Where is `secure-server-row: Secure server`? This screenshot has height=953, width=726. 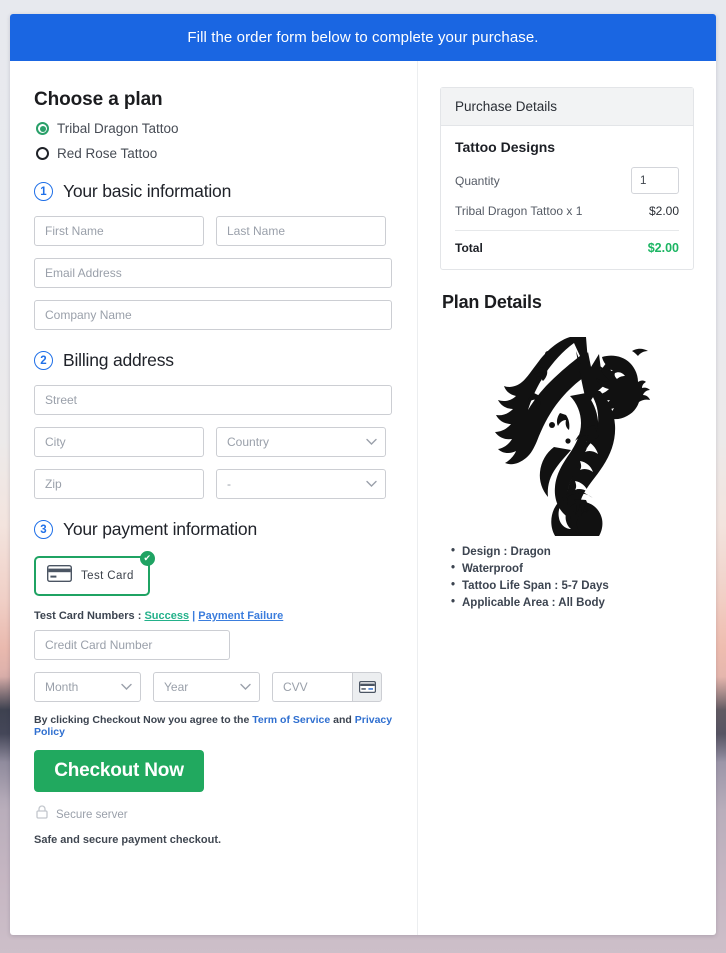
secure-server-row: Secure server is located at coordinates (218, 814).